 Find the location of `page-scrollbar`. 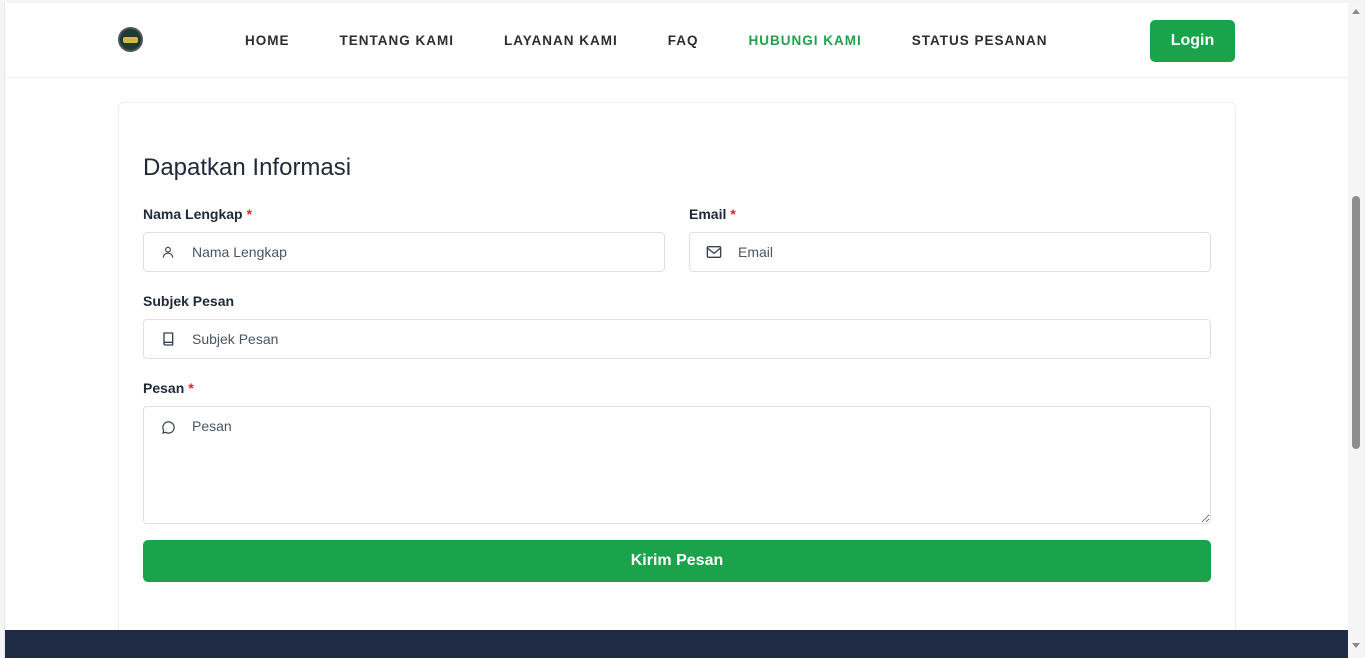

page-scrollbar is located at coordinates (1356, 330).